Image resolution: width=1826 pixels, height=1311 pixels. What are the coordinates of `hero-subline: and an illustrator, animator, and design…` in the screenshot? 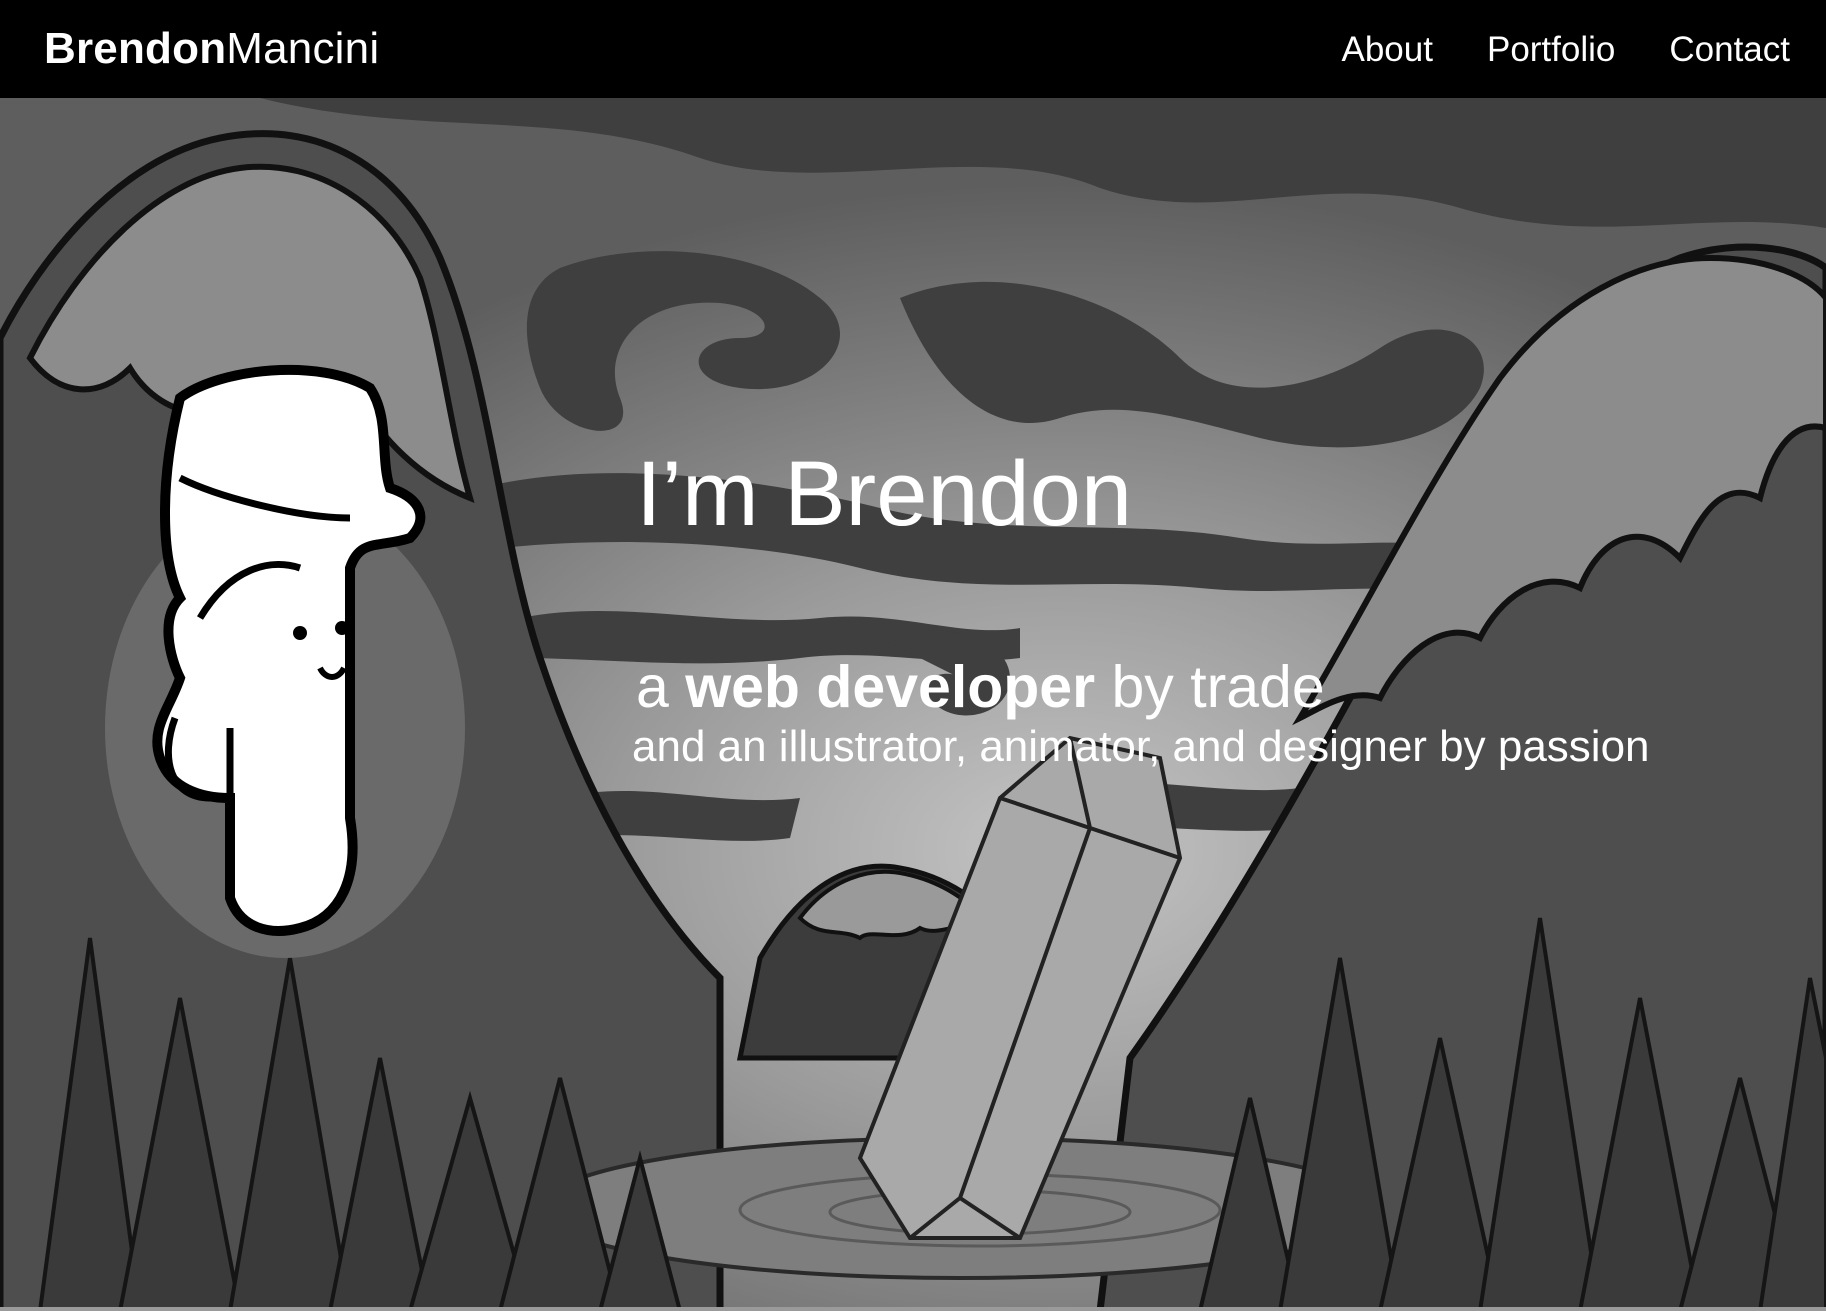 It's located at (1141, 746).